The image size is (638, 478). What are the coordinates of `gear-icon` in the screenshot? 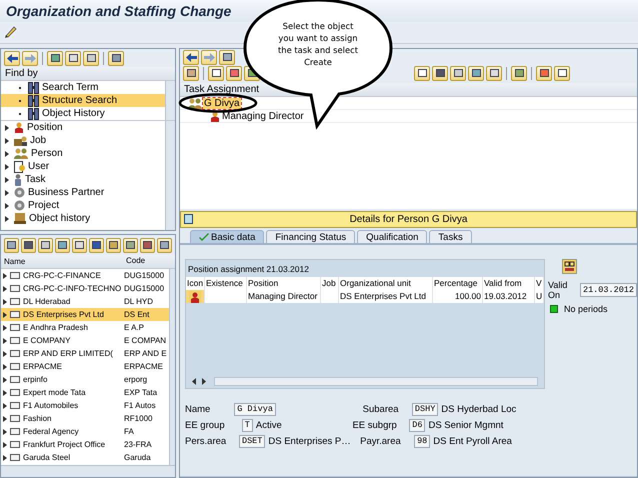 It's located at (19, 205).